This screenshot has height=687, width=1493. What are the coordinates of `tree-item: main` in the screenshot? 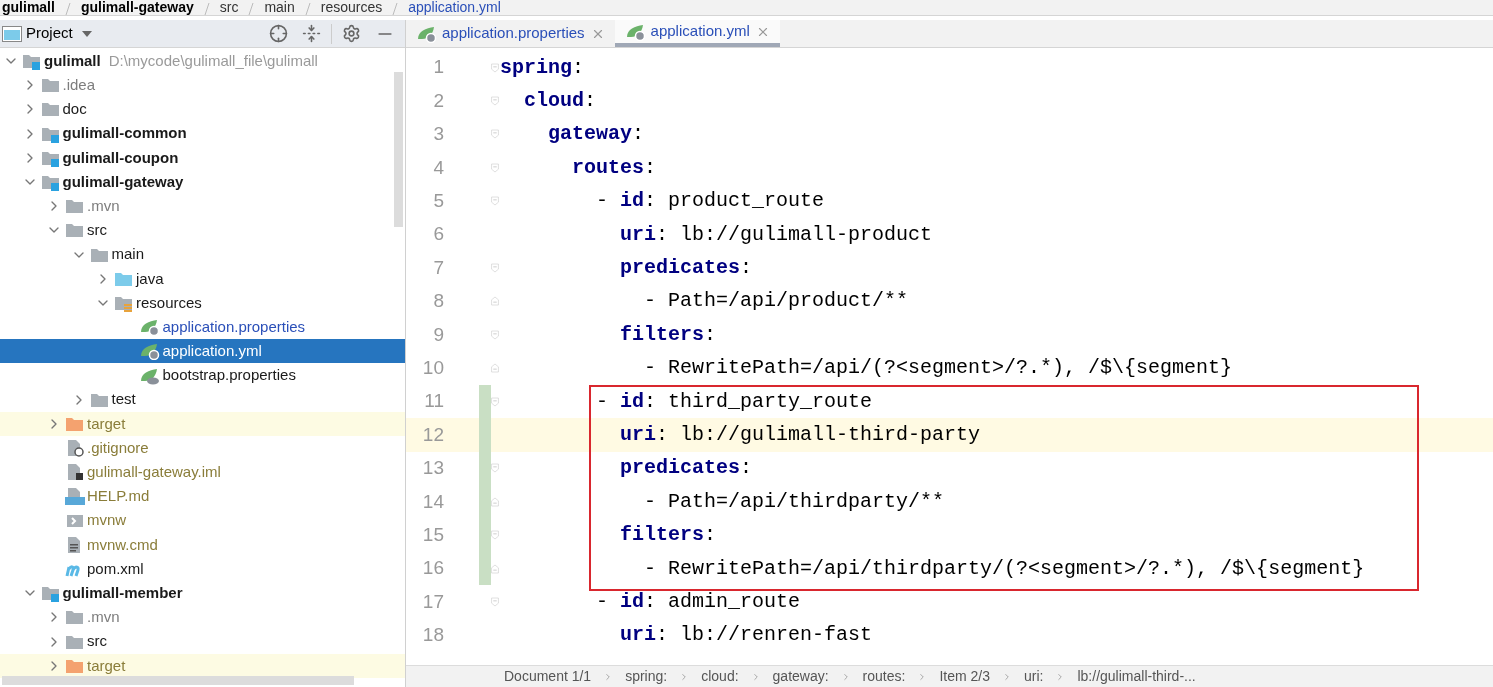 It's located at (202, 254).